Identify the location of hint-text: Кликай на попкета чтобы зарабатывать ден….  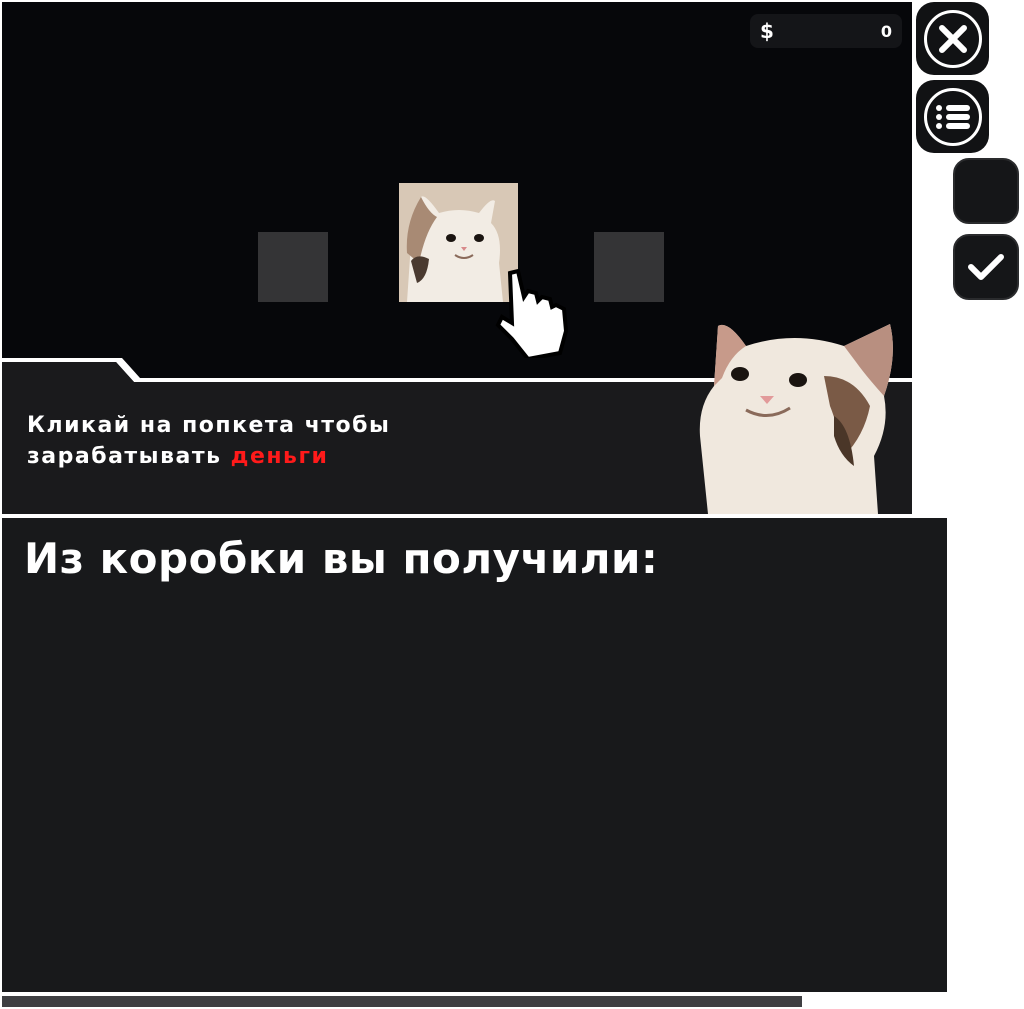
(208, 441).